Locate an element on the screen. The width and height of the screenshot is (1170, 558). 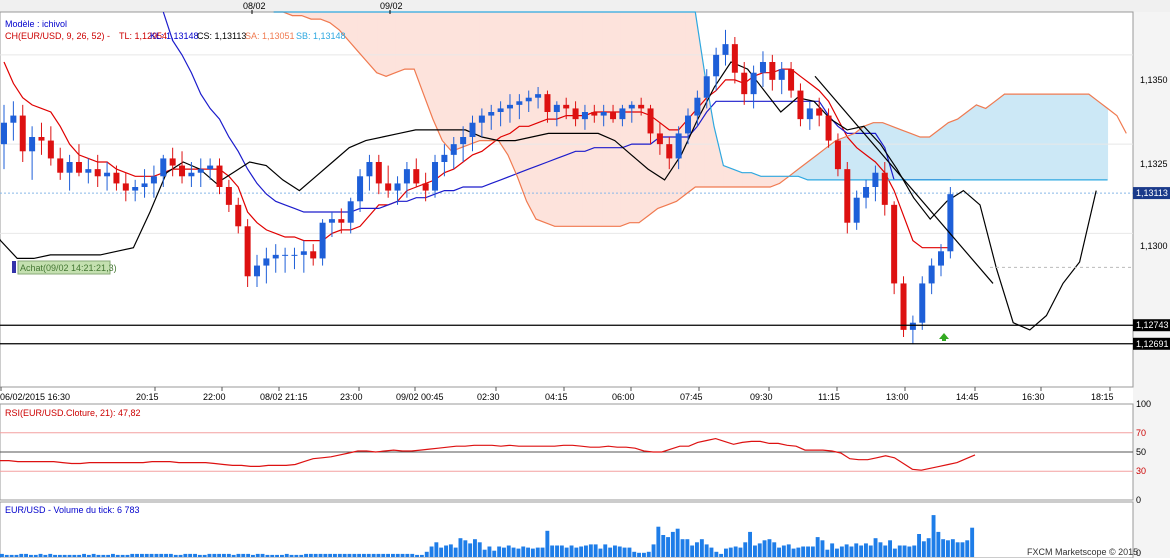
rsi-tick: 70 is located at coordinates (1141, 433).